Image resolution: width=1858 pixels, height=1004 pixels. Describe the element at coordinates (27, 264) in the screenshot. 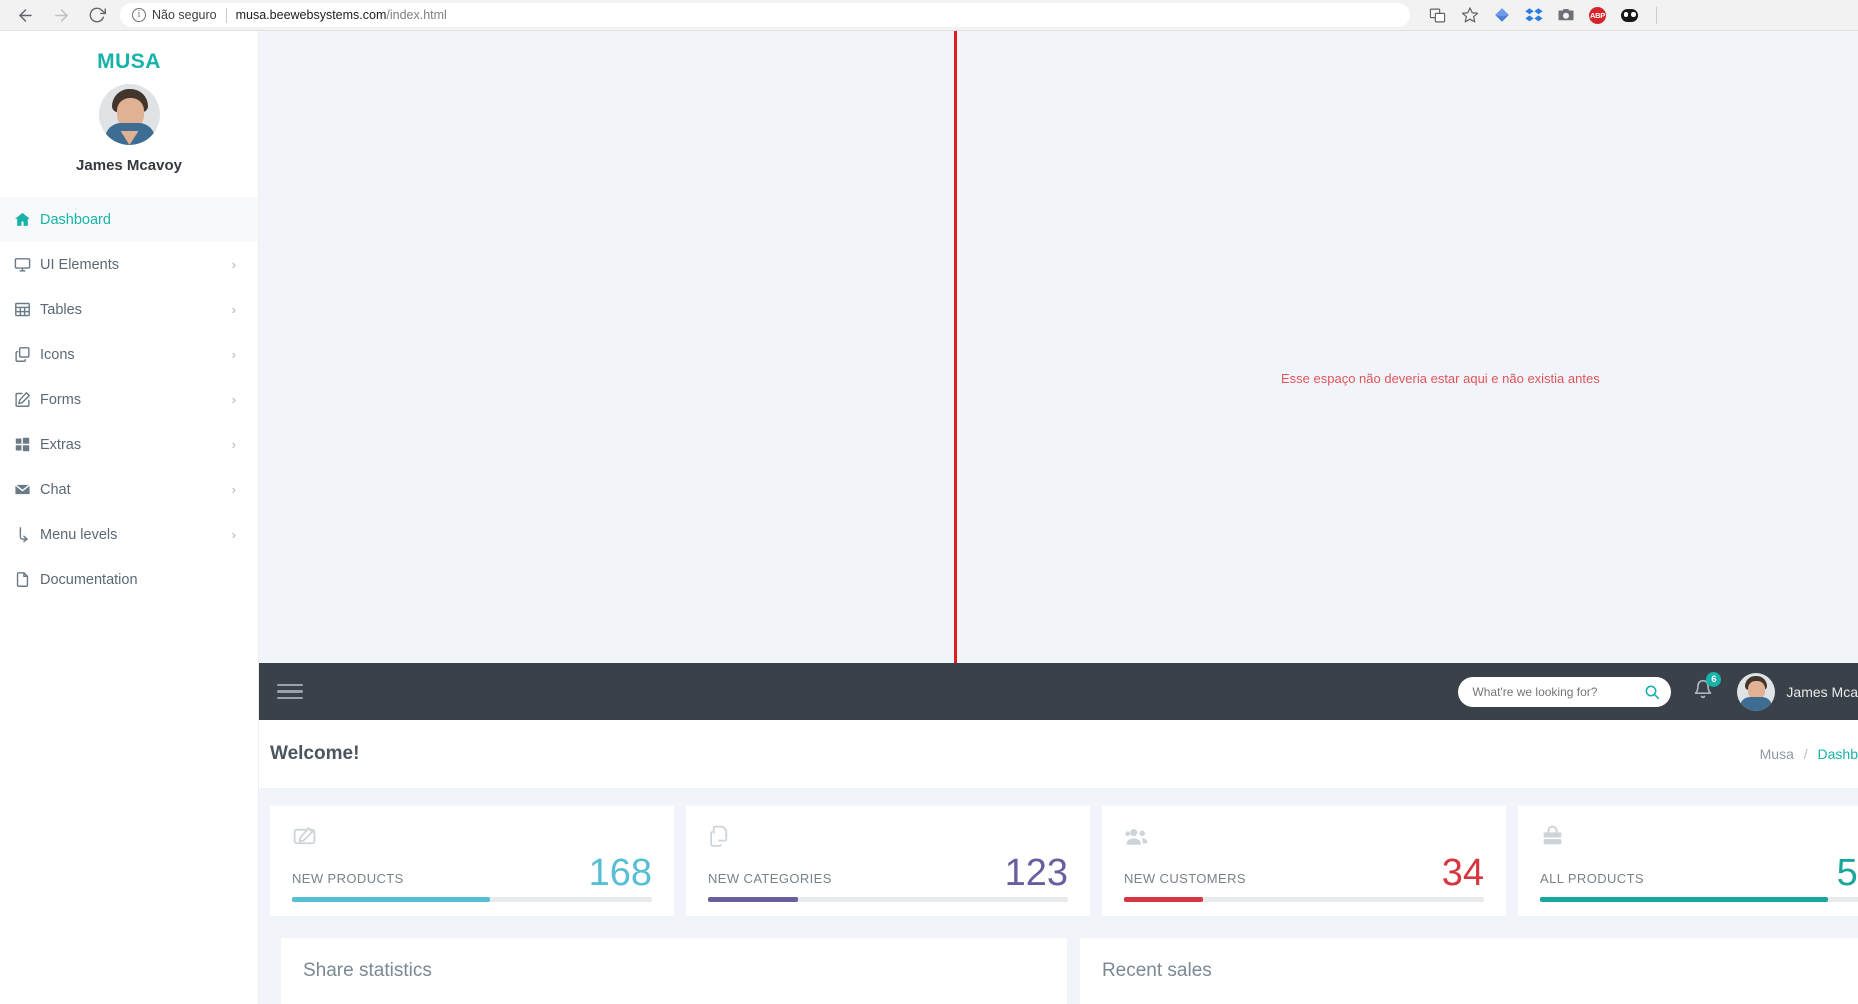

I see `monitor-icon` at that location.